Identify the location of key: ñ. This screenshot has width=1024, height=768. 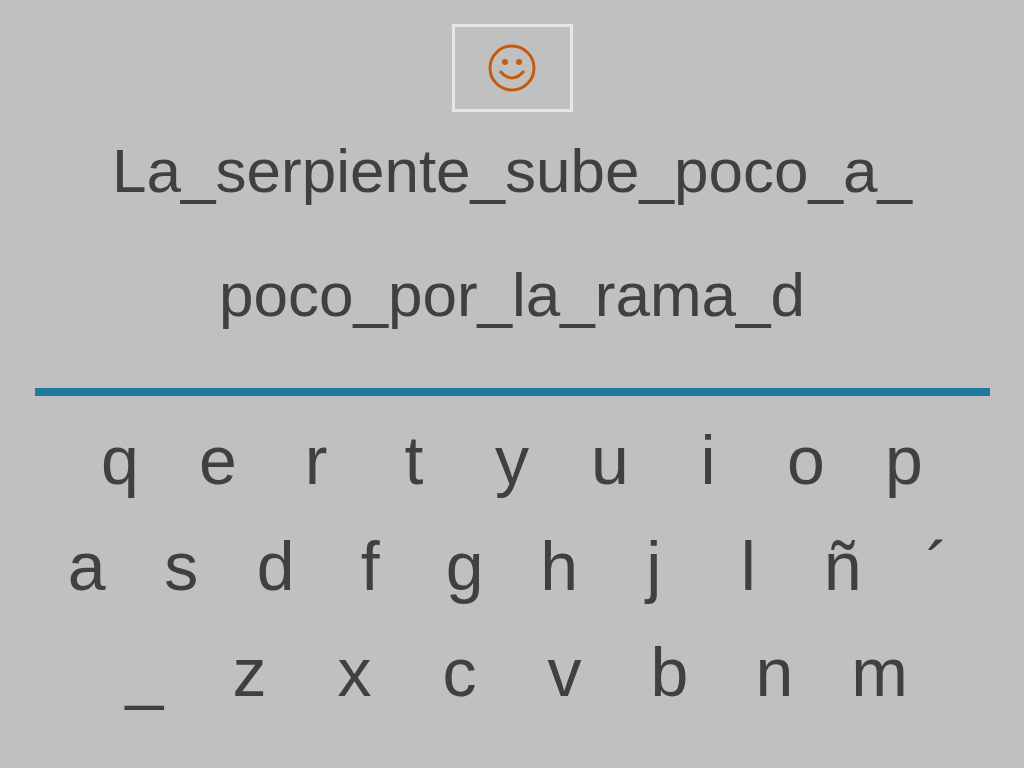
(842, 566).